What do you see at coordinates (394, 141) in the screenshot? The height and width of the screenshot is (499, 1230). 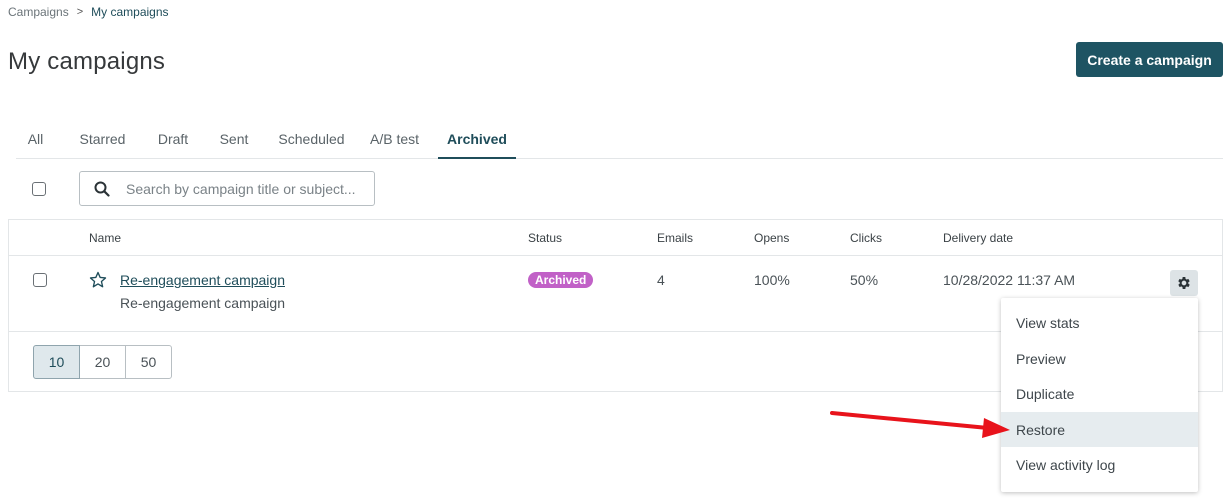 I see `tab-ab-test: A/B test` at bounding box center [394, 141].